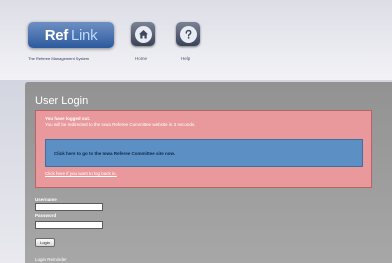 The image size is (392, 263). Describe the element at coordinates (62, 101) in the screenshot. I see `page-title: User Login` at that location.